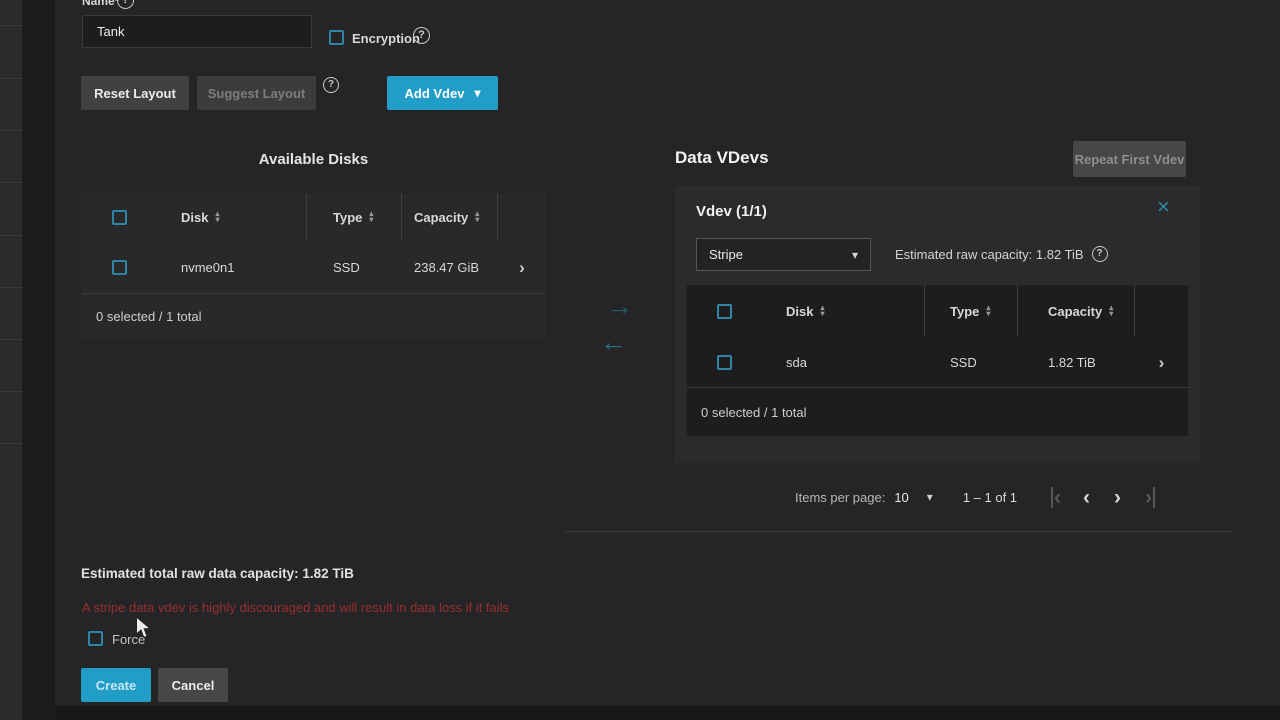  I want to click on move-to-available-arrow-icon: ←, so click(613, 342).